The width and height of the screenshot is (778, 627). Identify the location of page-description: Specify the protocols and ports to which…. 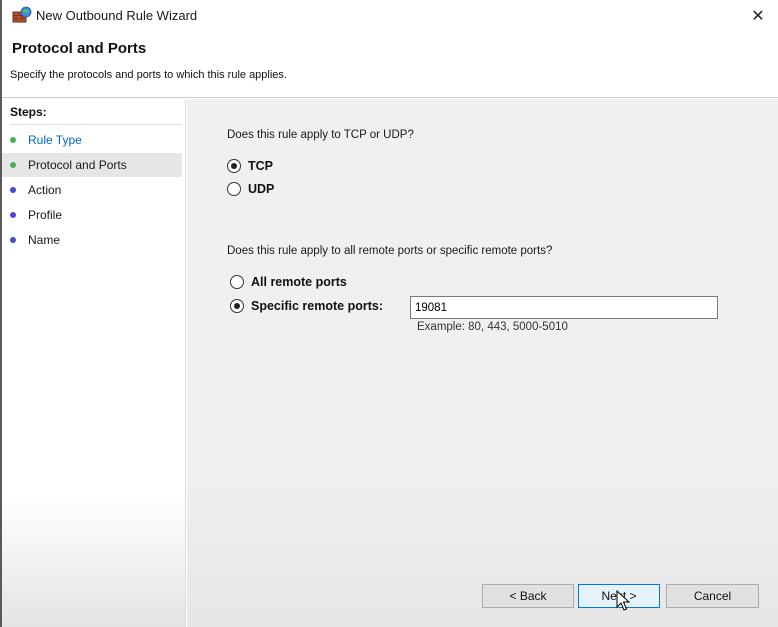
(148, 75).